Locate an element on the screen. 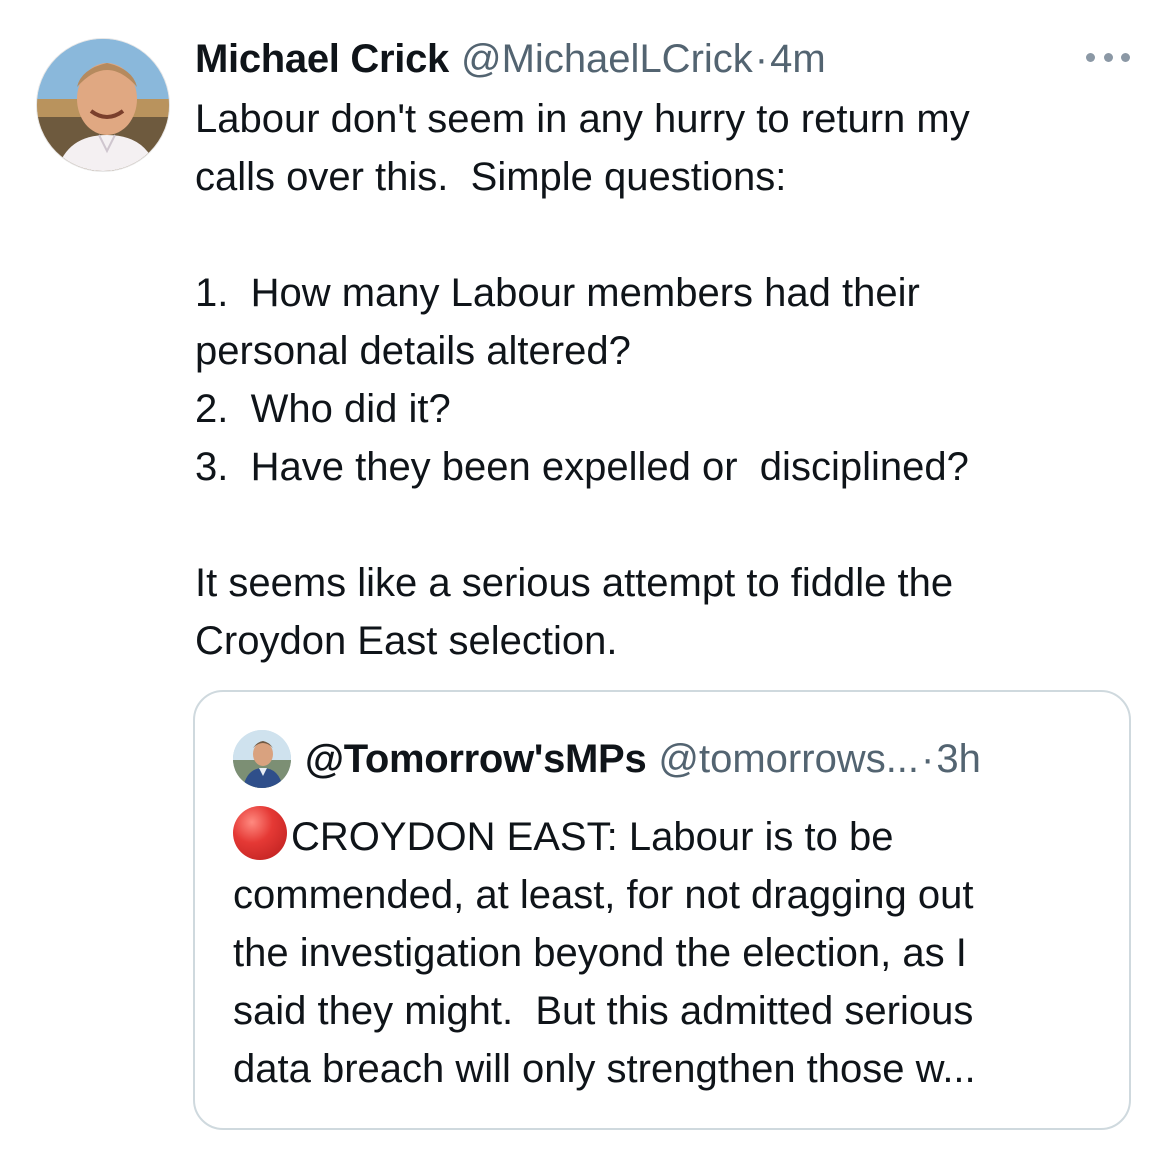 This screenshot has width=1170, height=1153. more-options-icon is located at coordinates (1108, 57).